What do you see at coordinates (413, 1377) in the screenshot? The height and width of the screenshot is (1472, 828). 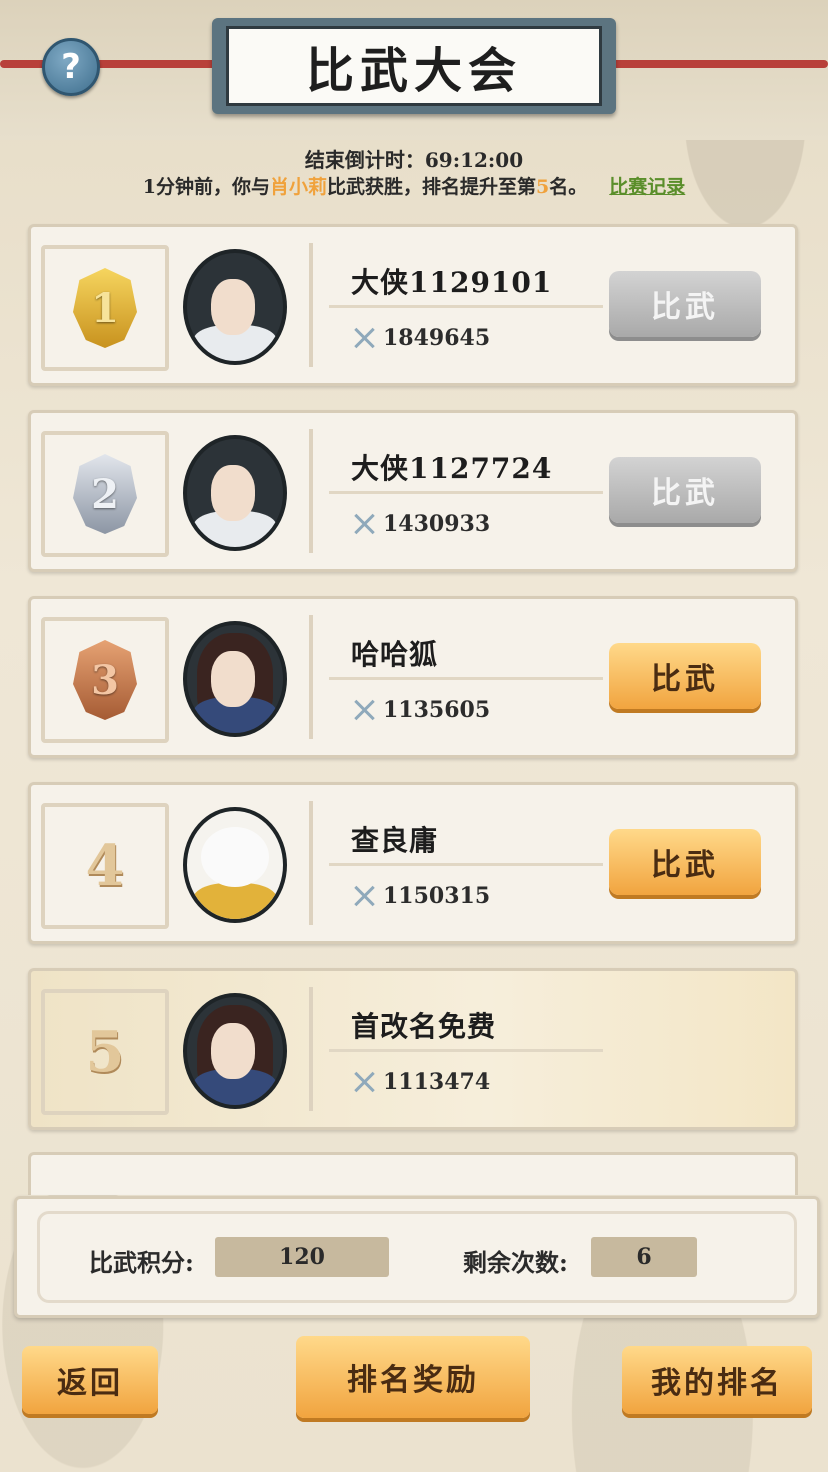 I see `rank-rewards-button: 排名奖励` at bounding box center [413, 1377].